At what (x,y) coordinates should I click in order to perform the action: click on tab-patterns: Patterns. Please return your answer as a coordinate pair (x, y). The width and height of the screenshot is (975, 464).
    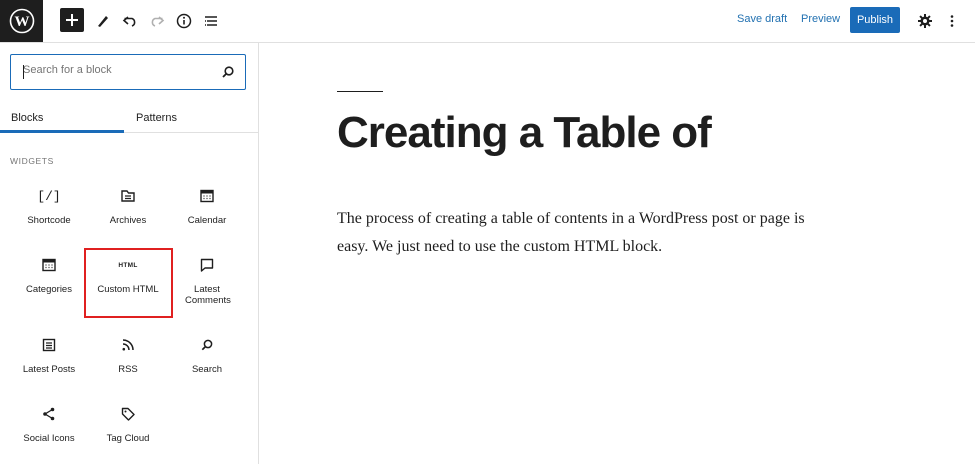
    Looking at the image, I should click on (156, 117).